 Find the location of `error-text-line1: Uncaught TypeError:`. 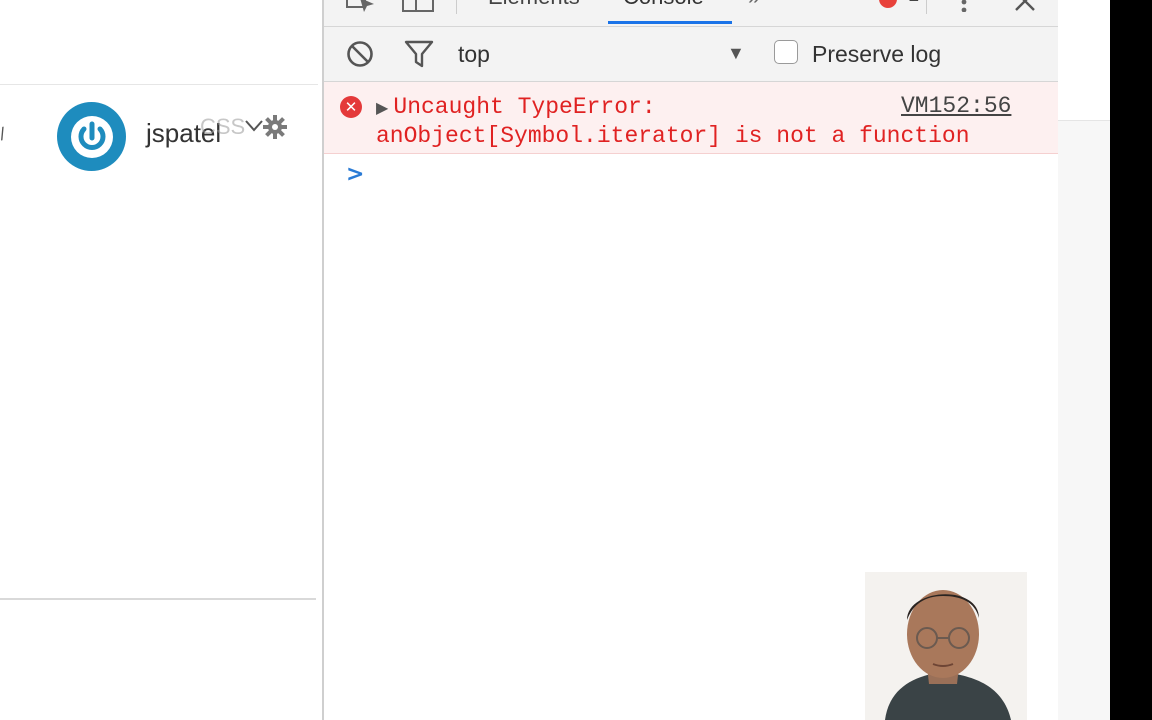

error-text-line1: Uncaught TypeError: is located at coordinates (524, 107).